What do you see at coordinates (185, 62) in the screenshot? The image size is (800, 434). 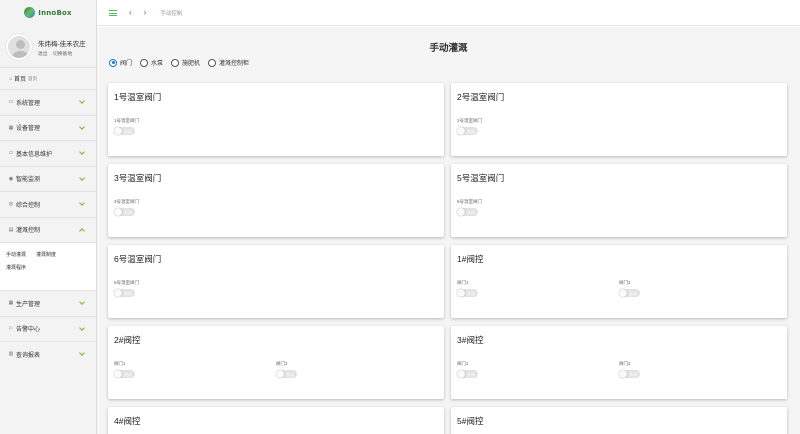 I see `radio-fertilizer: 施肥机` at bounding box center [185, 62].